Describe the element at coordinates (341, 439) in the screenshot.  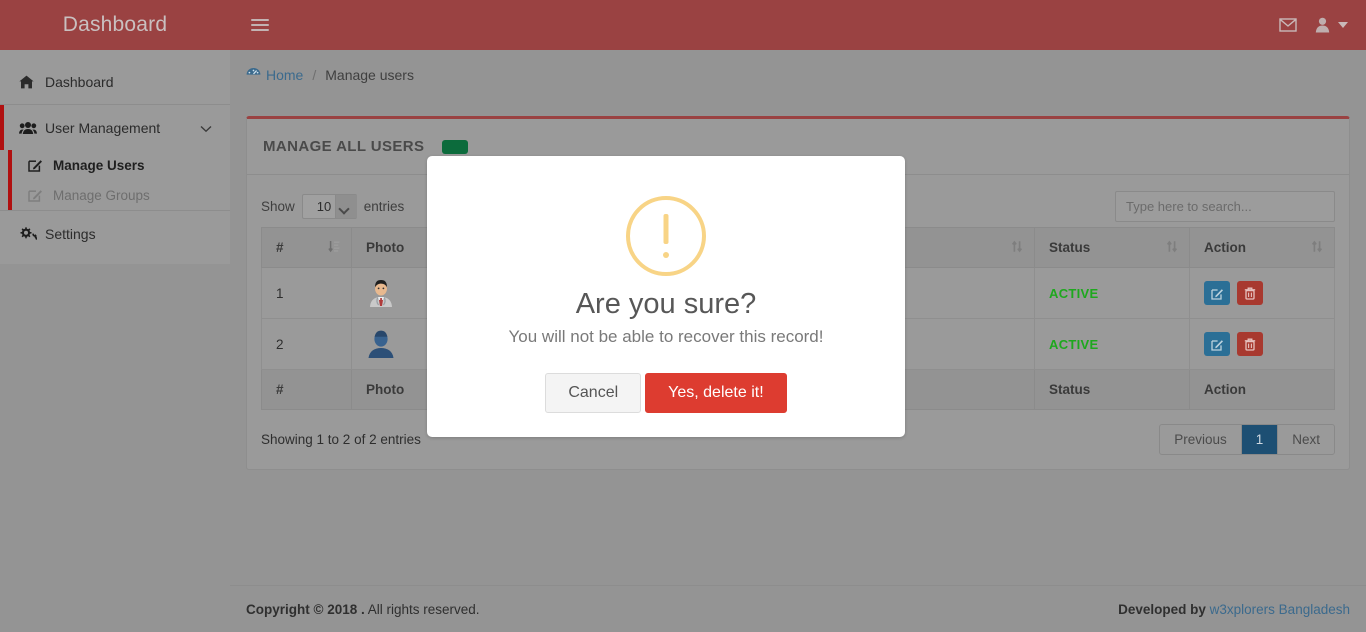
I see `entries-info: Showing 1 to 2 of 2 entries` at that location.